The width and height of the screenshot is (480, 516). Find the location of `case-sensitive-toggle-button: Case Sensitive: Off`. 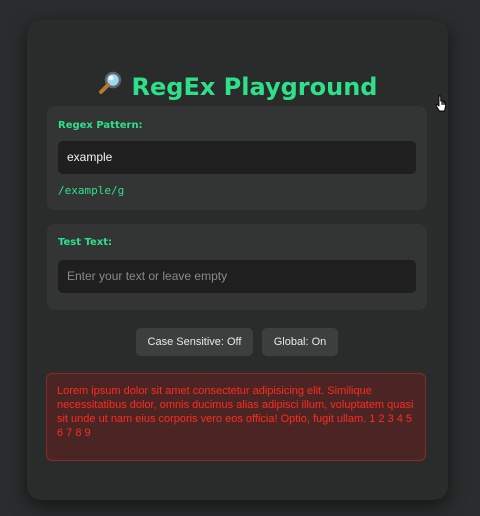

case-sensitive-toggle-button: Case Sensitive: Off is located at coordinates (194, 342).